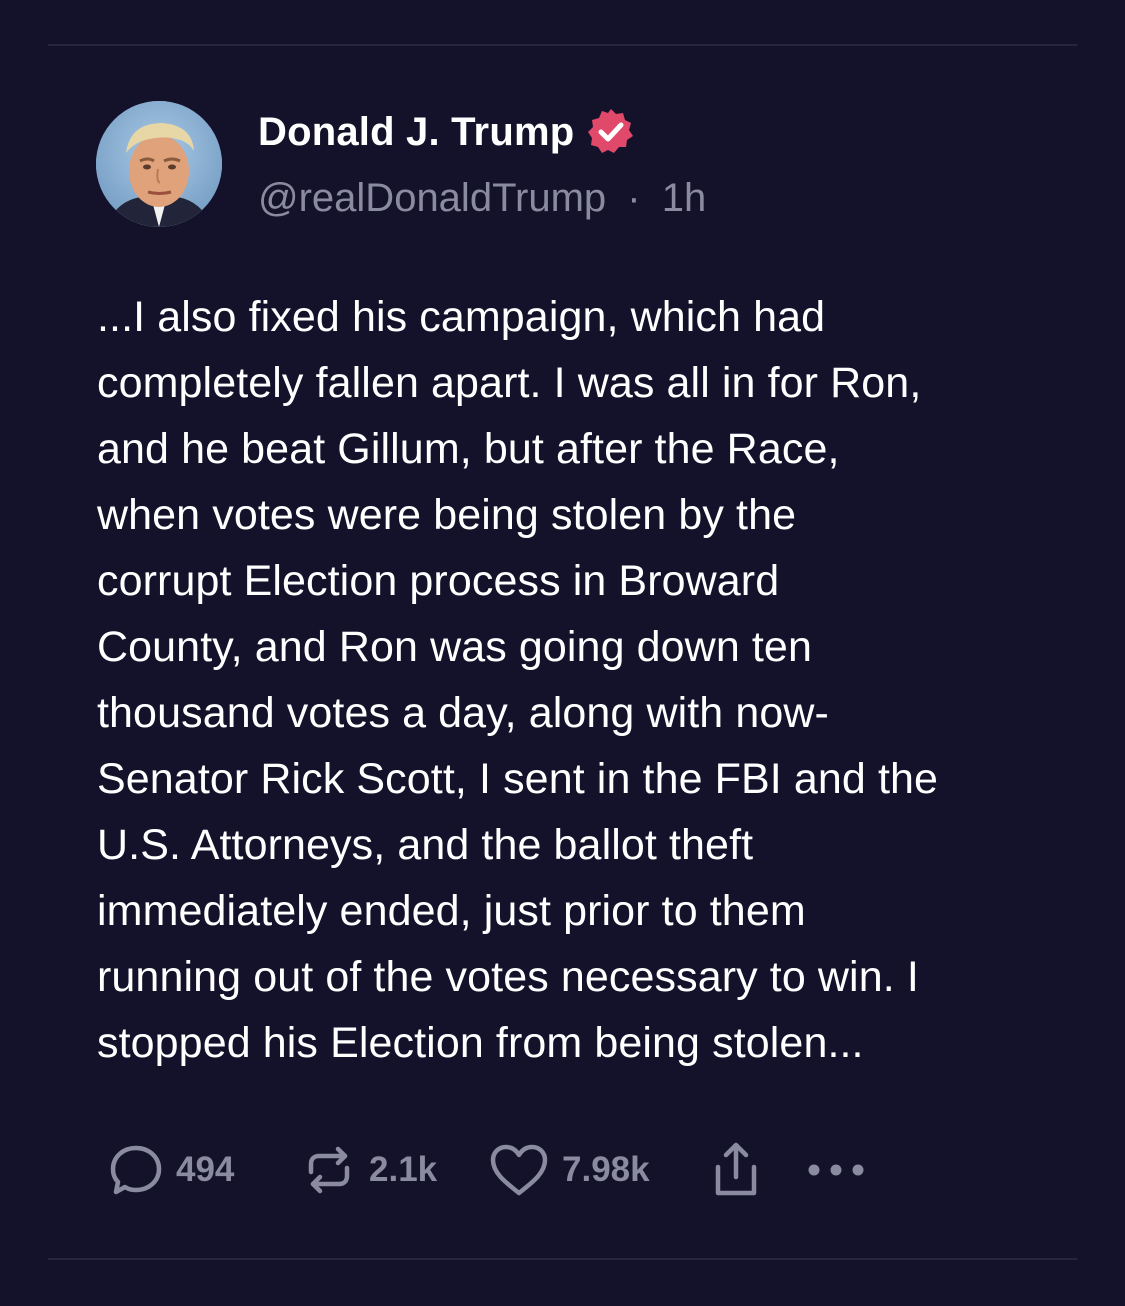 This screenshot has width=1125, height=1306. What do you see at coordinates (562, 45) in the screenshot?
I see `top-divider` at bounding box center [562, 45].